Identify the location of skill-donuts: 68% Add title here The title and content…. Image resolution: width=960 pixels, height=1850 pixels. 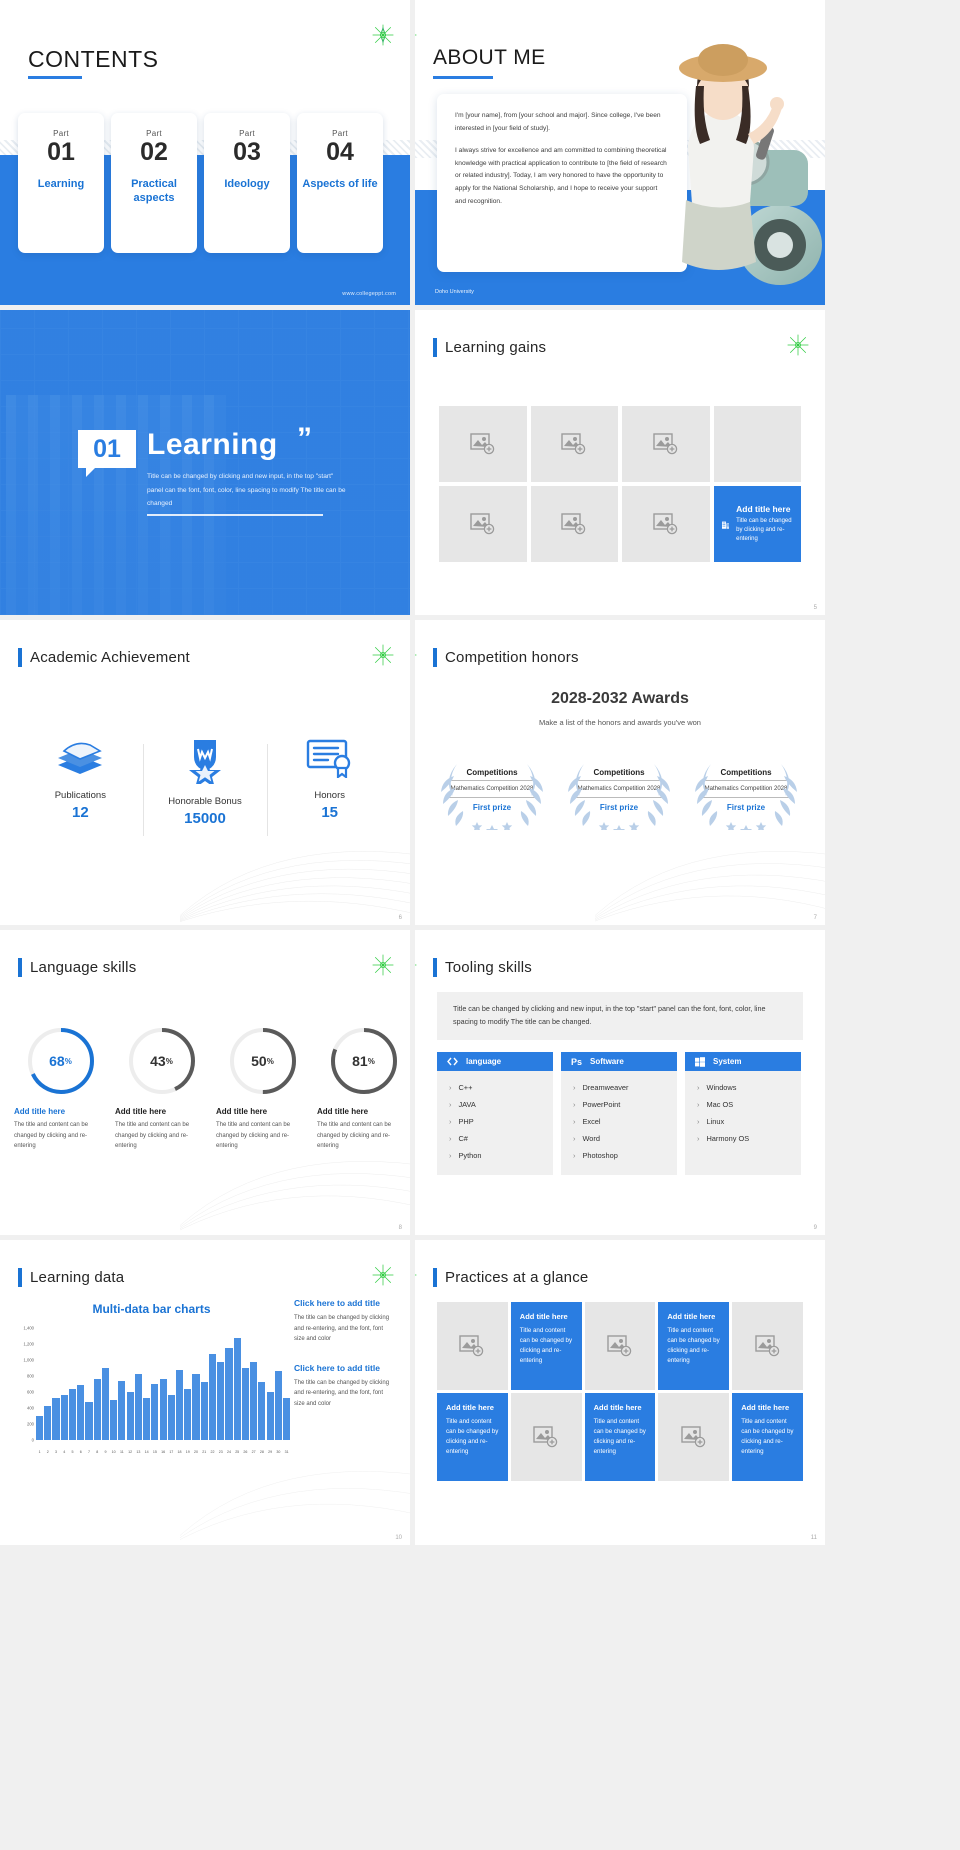
(212, 1088).